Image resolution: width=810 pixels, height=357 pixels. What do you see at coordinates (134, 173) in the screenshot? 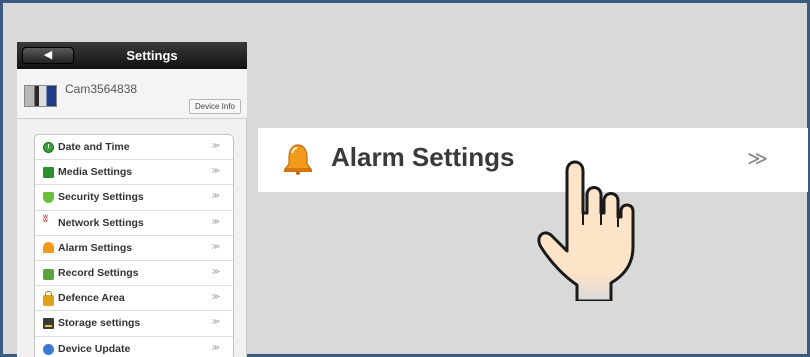
I see `menu-item-media-settings: Media Settings ≫` at bounding box center [134, 173].